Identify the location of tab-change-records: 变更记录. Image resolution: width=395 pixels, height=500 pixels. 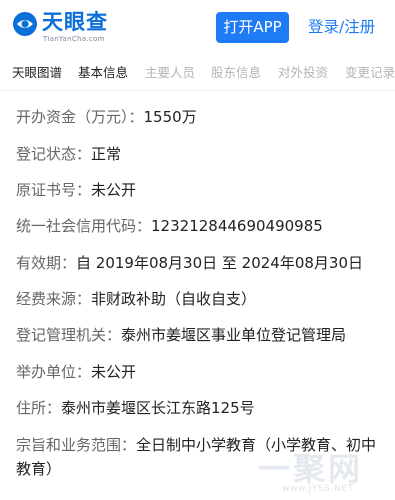
(370, 73).